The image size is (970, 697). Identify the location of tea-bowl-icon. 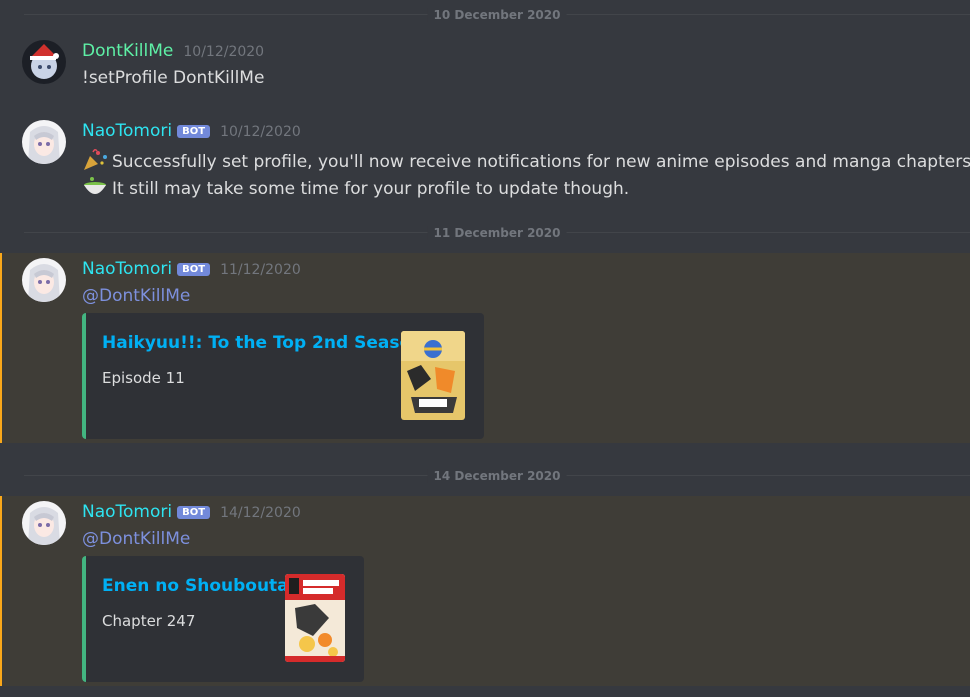
(97, 187).